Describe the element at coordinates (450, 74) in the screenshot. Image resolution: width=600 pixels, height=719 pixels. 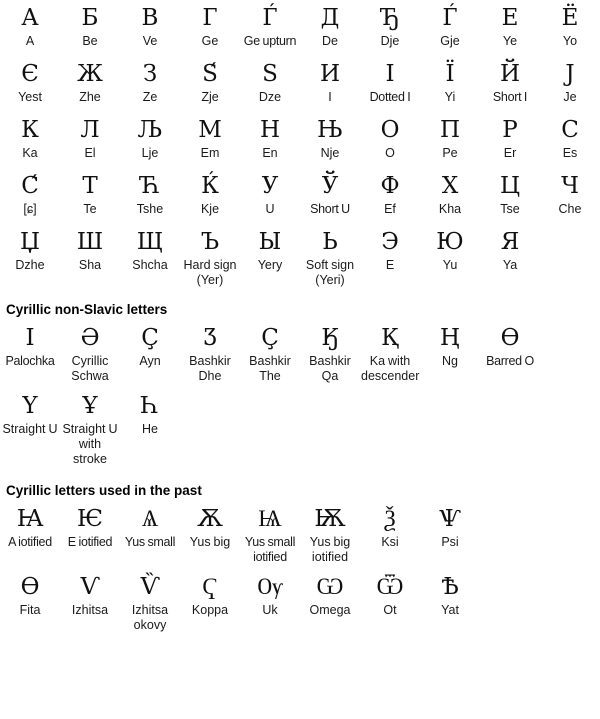
I see `letter-glyph: Ї` at that location.